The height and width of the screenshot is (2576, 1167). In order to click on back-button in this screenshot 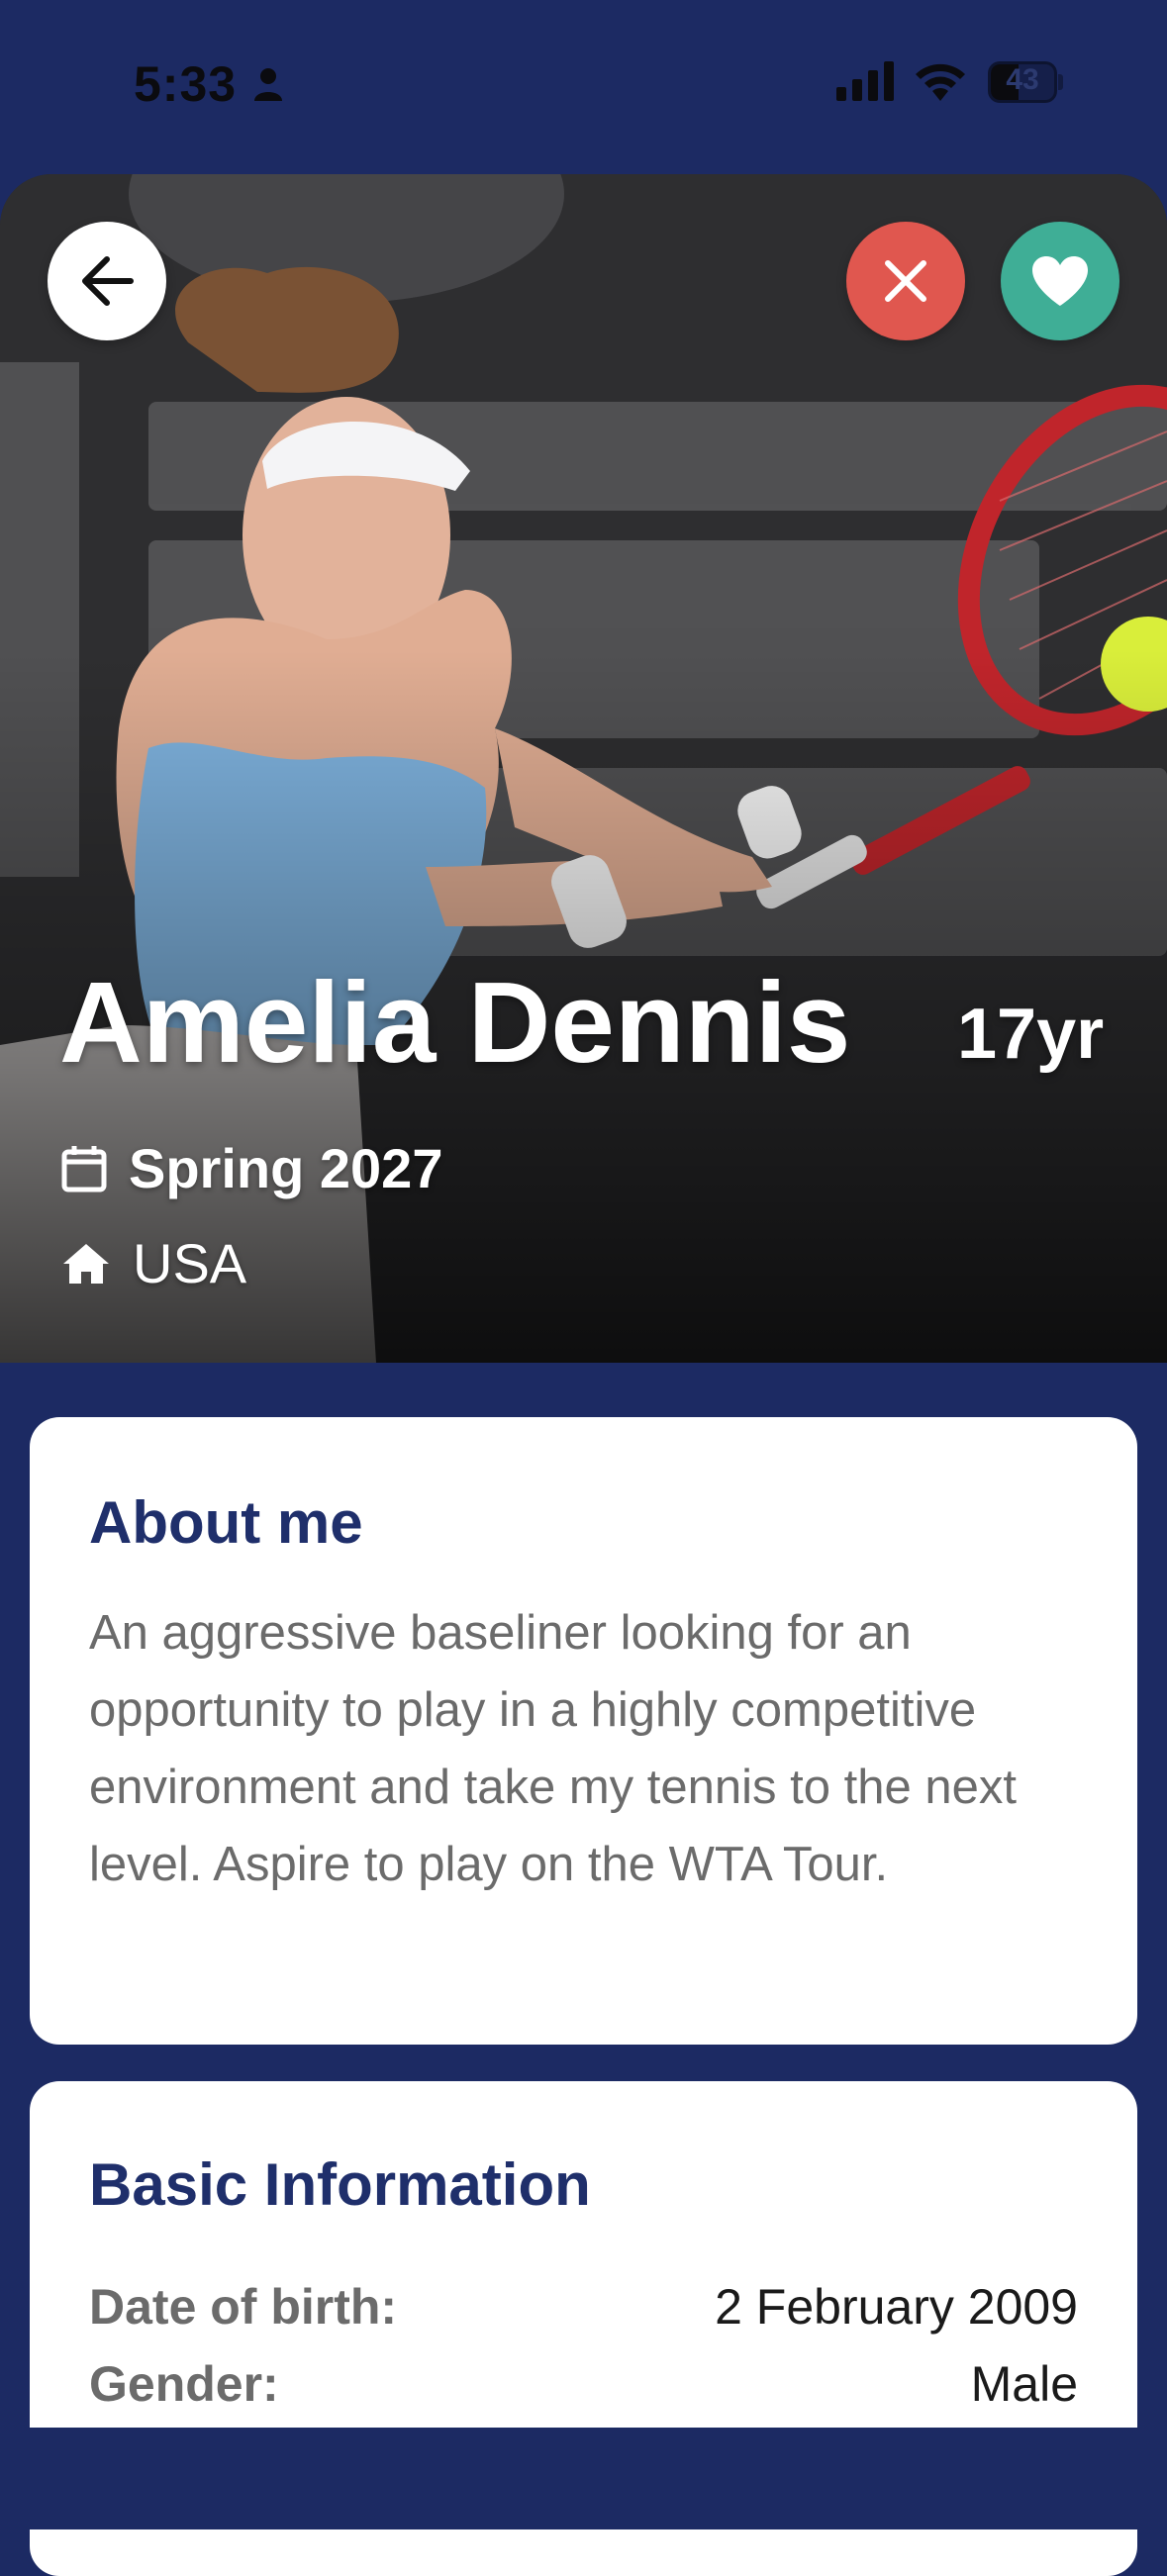, I will do `click(107, 281)`.